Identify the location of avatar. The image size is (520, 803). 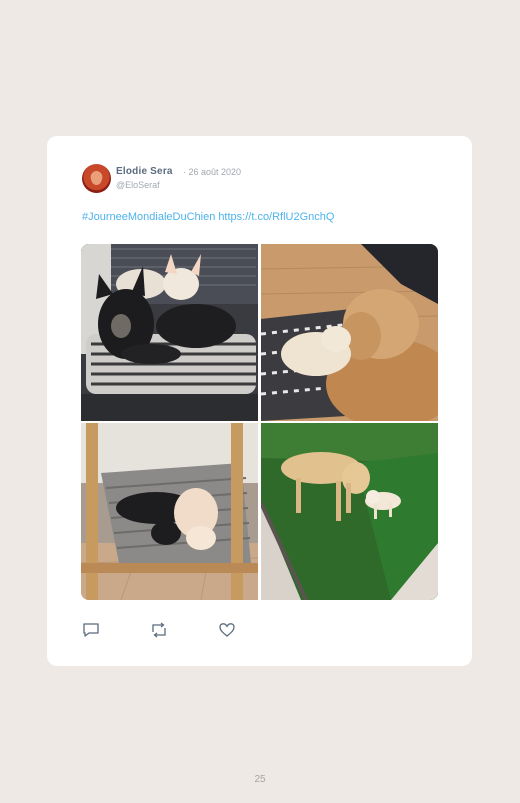
(96, 178).